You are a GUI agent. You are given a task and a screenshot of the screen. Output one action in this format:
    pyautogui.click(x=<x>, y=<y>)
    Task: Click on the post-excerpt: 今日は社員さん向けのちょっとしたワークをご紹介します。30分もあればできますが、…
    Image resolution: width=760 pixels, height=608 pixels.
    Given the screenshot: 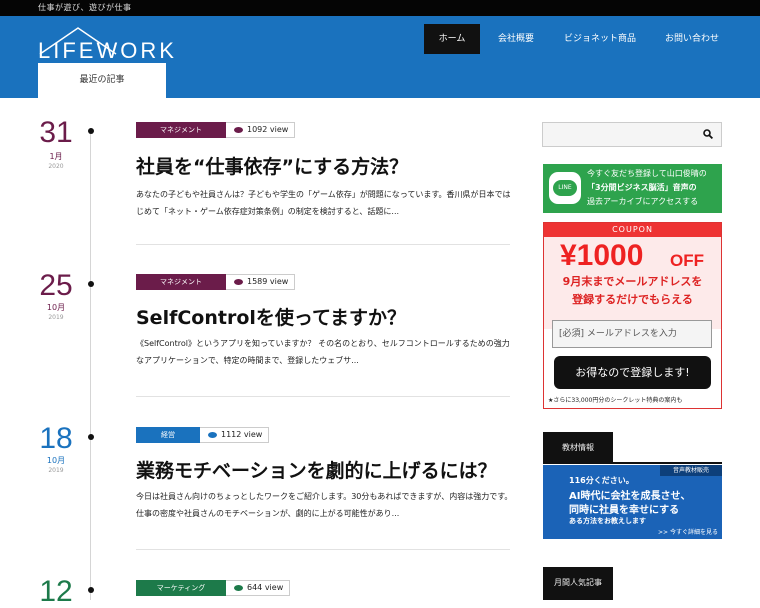 What is the action you would take?
    pyautogui.click(x=324, y=505)
    